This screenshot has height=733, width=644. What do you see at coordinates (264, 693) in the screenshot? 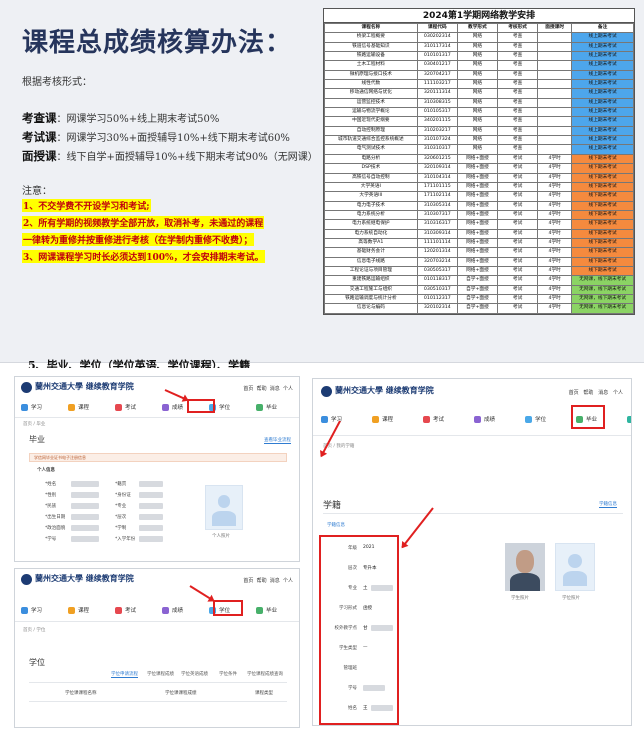
I see `column-header: 课程类型` at bounding box center [264, 693].